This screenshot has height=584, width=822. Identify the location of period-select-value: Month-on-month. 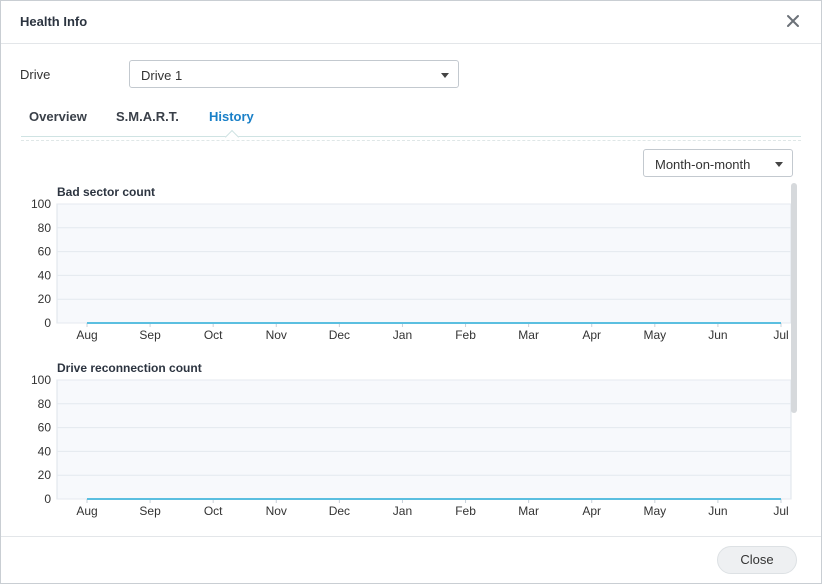
(703, 164).